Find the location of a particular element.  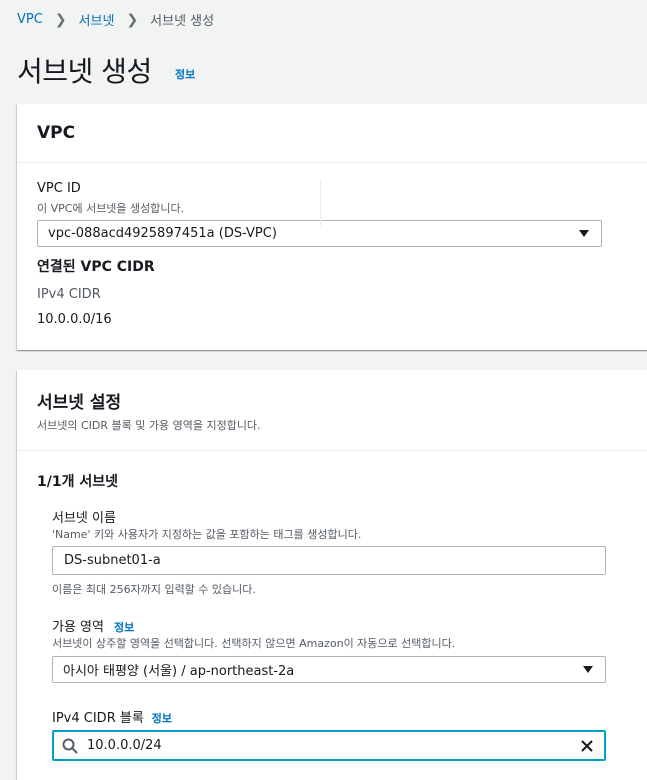

page-info-link: 정보 is located at coordinates (185, 74).